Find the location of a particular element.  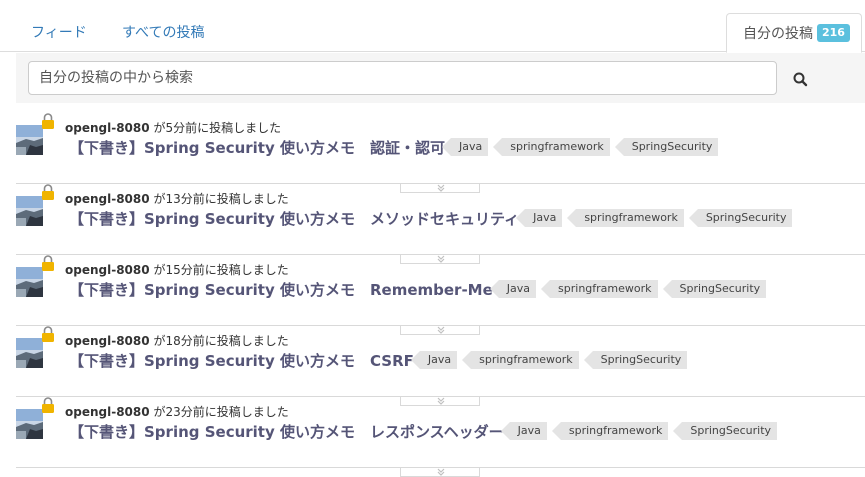

tab-my-posts-label: 自分の投稿 is located at coordinates (778, 34).